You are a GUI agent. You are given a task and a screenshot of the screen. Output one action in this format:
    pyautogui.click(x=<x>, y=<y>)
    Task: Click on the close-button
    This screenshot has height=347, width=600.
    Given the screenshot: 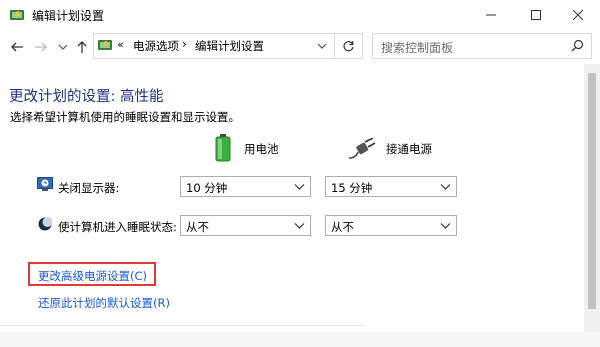 What is the action you would take?
    pyautogui.click(x=578, y=15)
    